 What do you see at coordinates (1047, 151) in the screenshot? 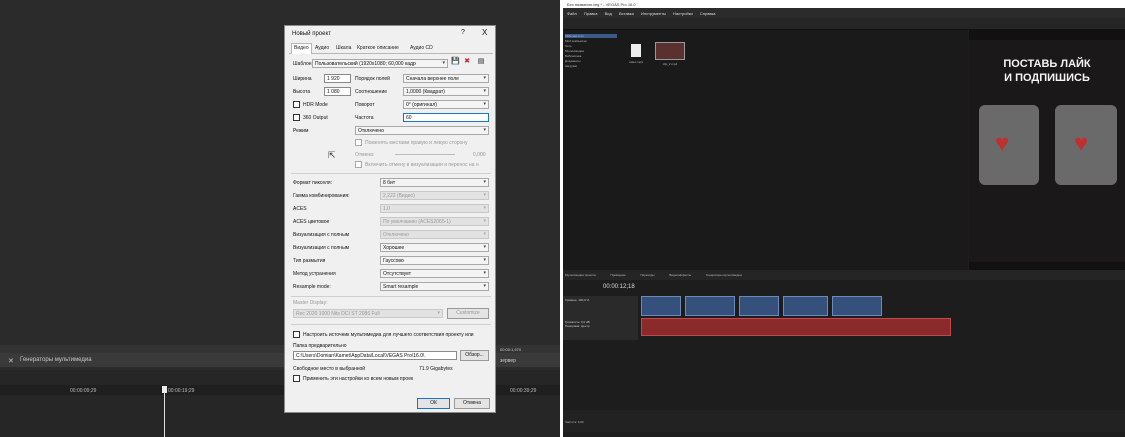
I see `preview-video: ♥ ♥ ПОСТАВЬ ЛАЙК И ПОДПИШИСЬ` at bounding box center [1047, 151].